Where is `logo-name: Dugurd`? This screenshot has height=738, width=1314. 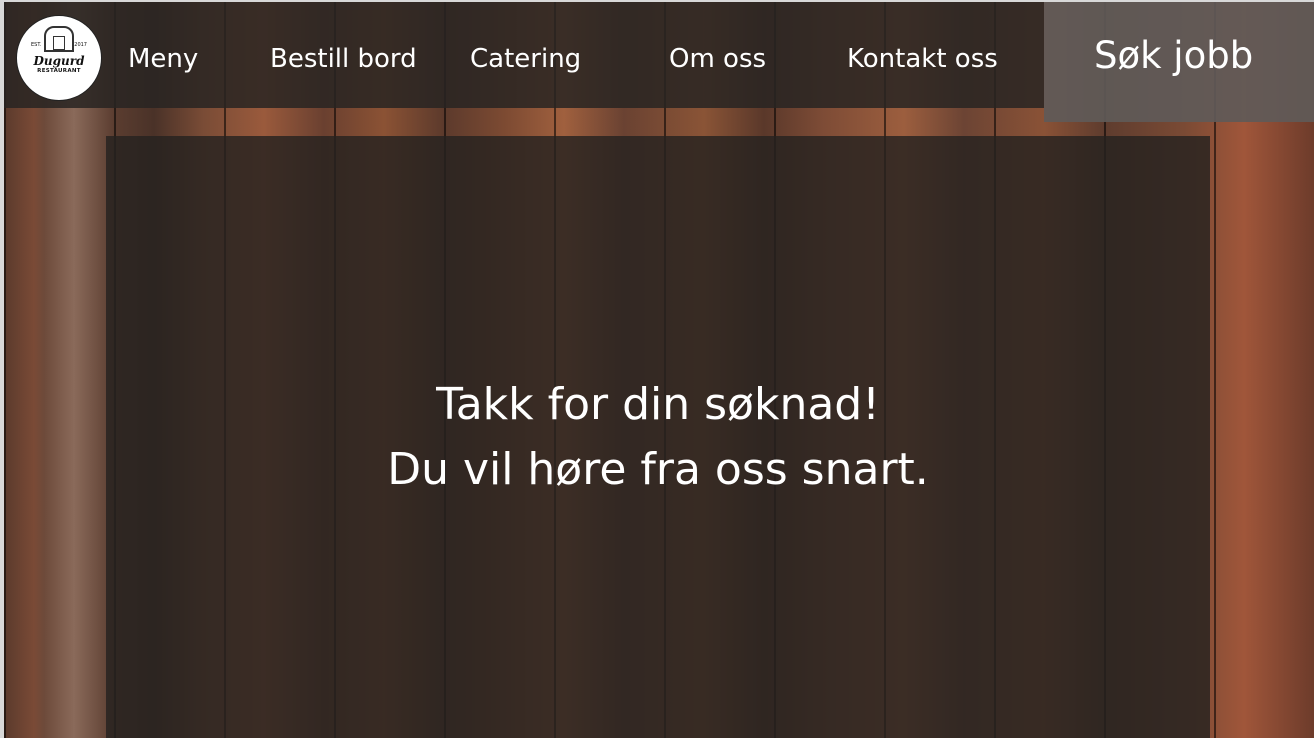 logo-name: Dugurd is located at coordinates (59, 61).